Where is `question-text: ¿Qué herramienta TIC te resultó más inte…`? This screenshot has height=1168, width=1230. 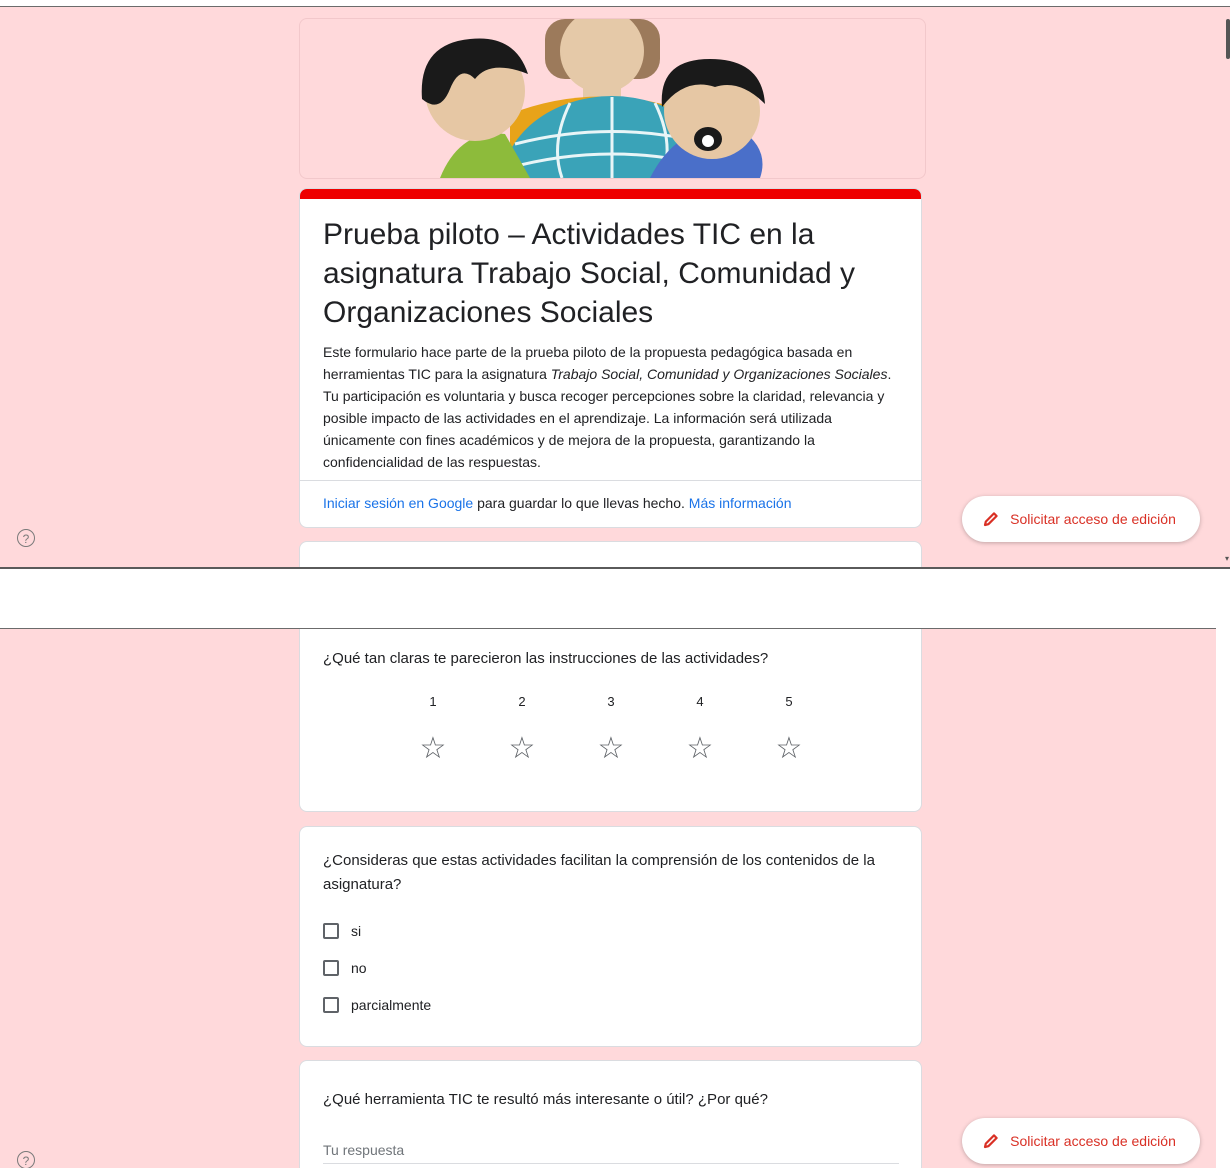
question-text: ¿Qué herramienta TIC te resultó más inte… is located at coordinates (545, 1099).